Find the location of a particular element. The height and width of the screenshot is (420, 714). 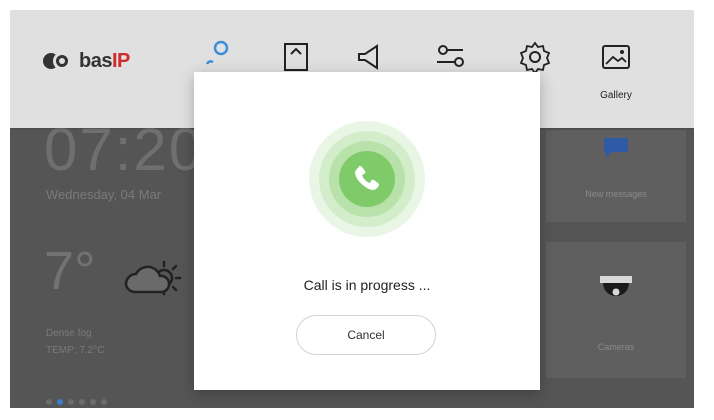

door-icon is located at coordinates (296, 57).